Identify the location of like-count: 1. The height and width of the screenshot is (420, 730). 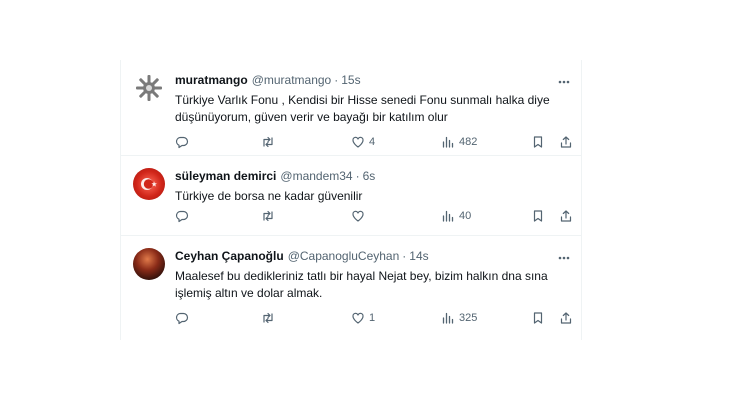
(372, 318).